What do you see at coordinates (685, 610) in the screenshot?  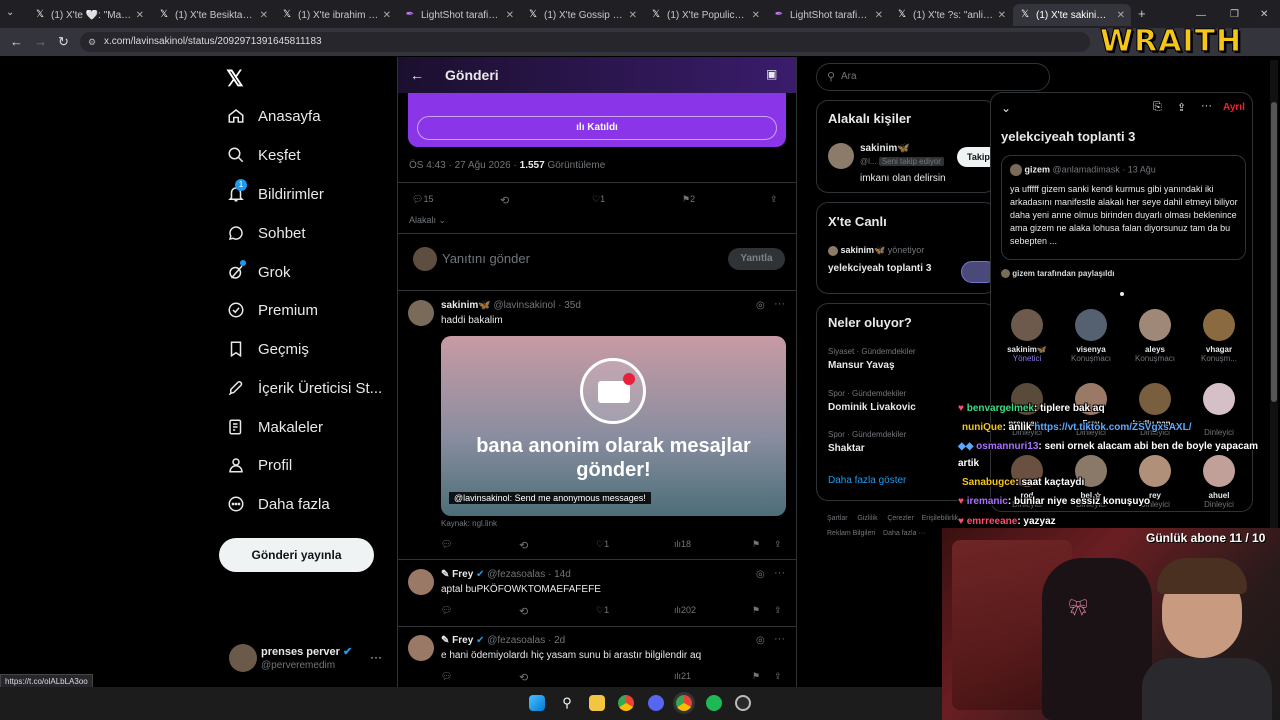 I see `views-icon: ılı 202` at bounding box center [685, 610].